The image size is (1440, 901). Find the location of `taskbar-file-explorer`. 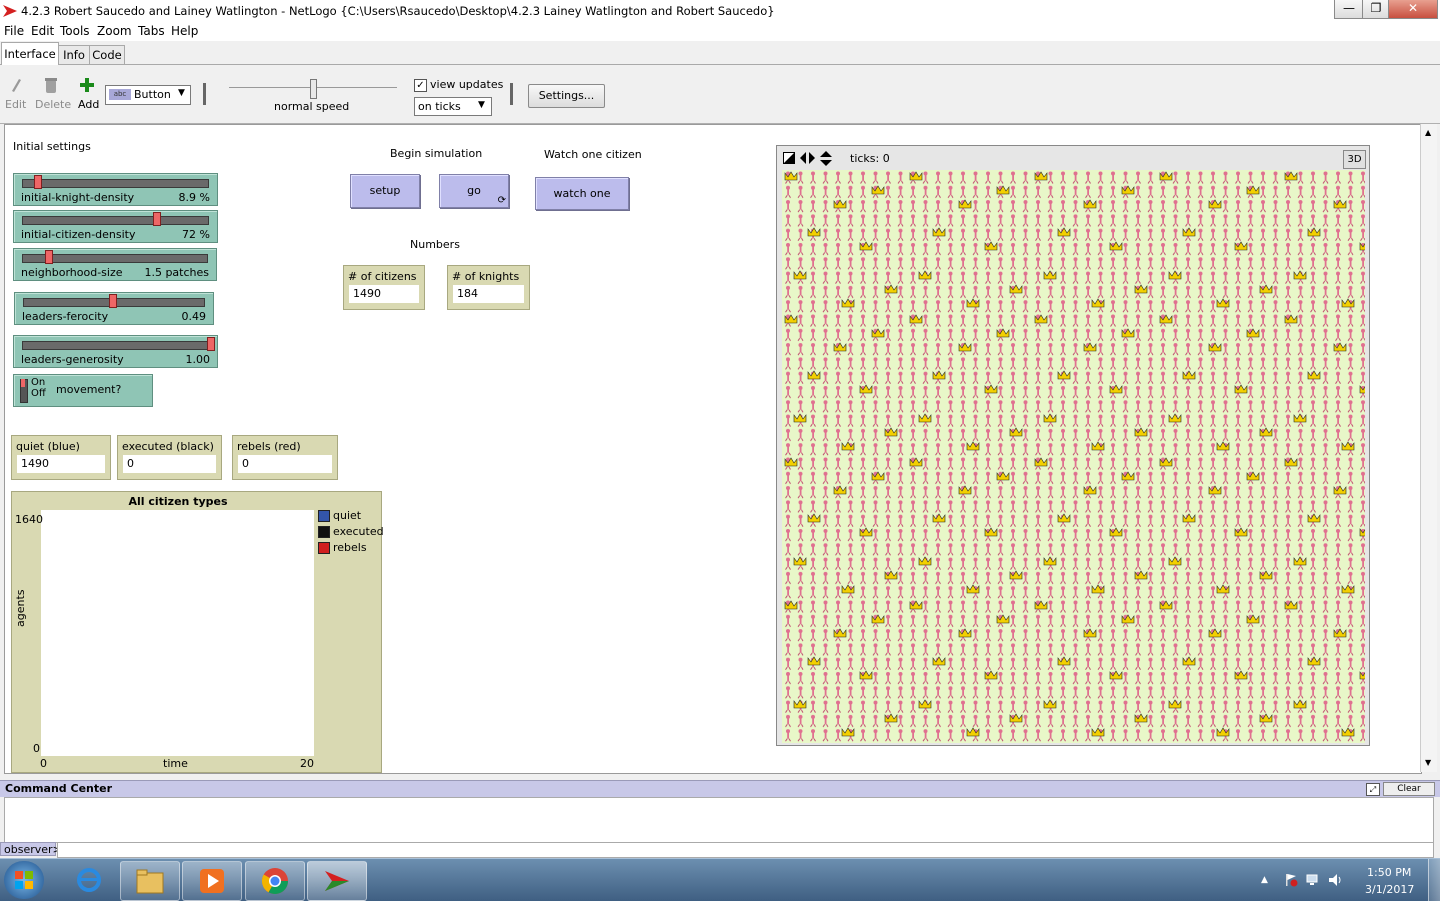

taskbar-file-explorer is located at coordinates (150, 881).